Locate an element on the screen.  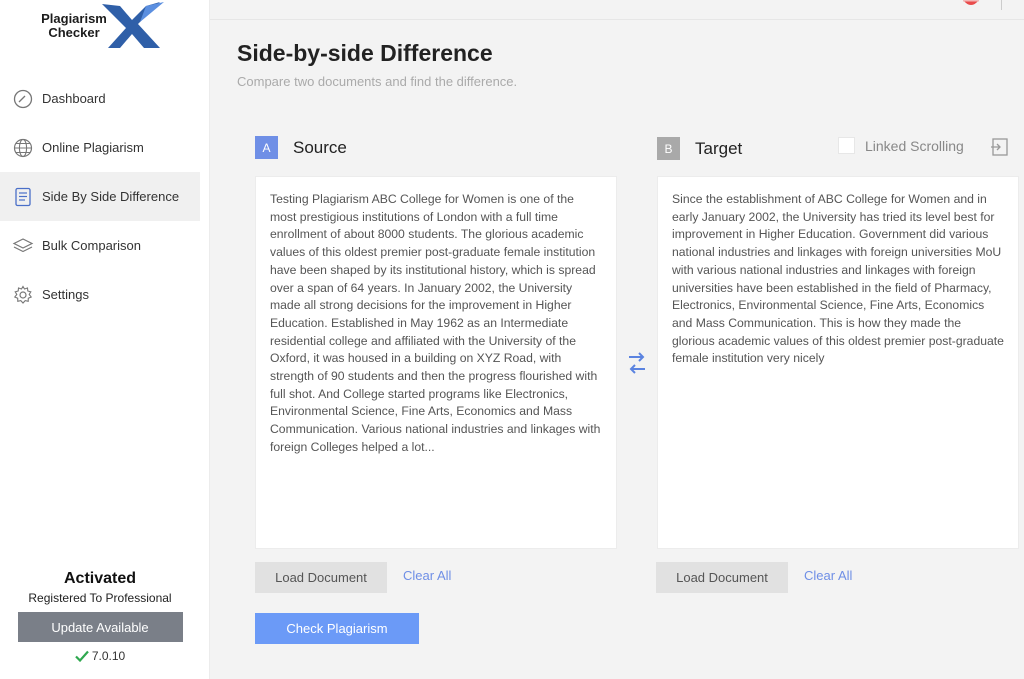
flag-icon is located at coordinates (971, 4).